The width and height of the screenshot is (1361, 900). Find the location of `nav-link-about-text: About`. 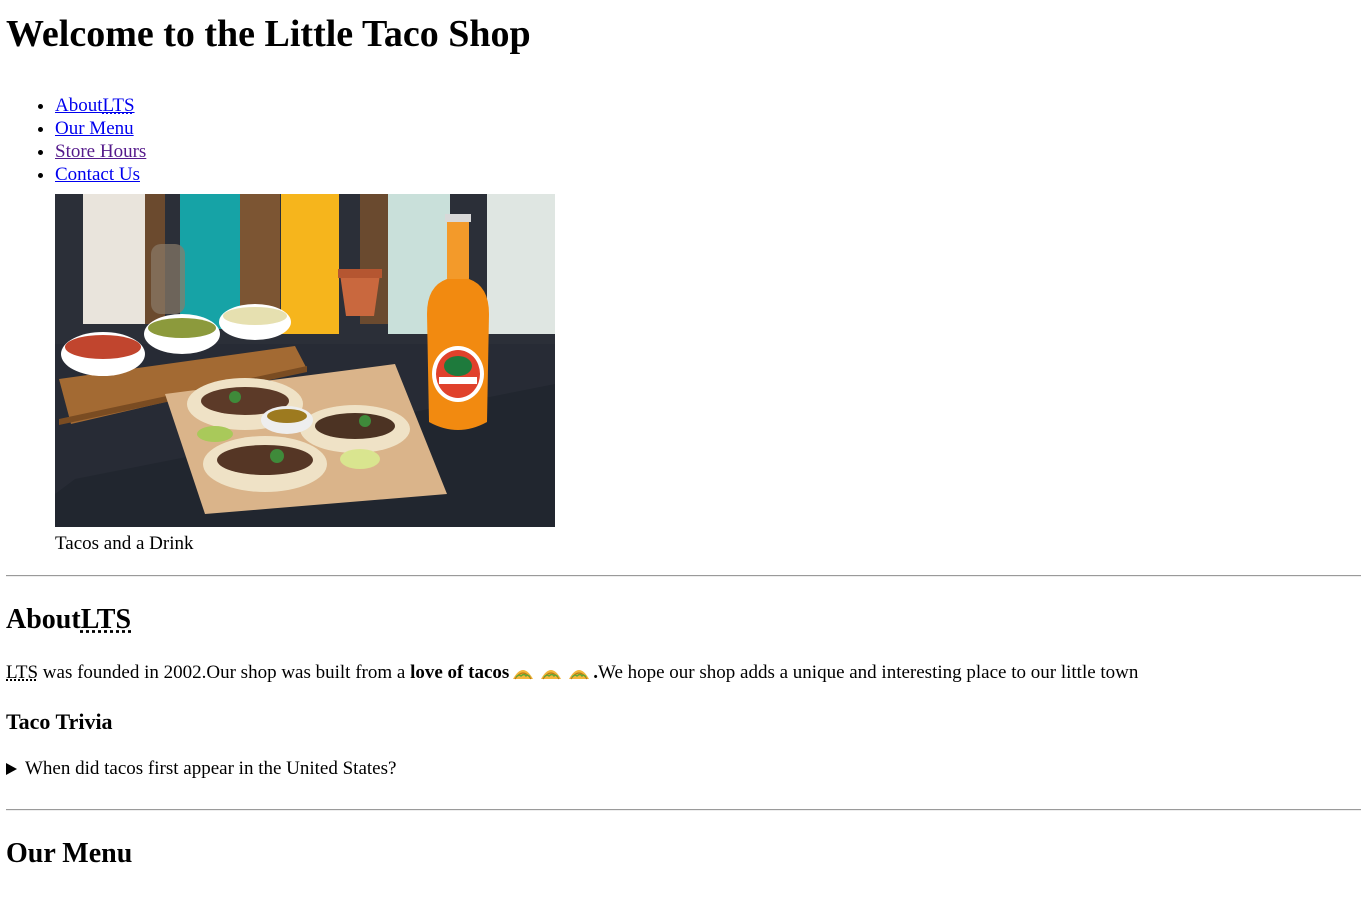

nav-link-about-text: About is located at coordinates (79, 105).